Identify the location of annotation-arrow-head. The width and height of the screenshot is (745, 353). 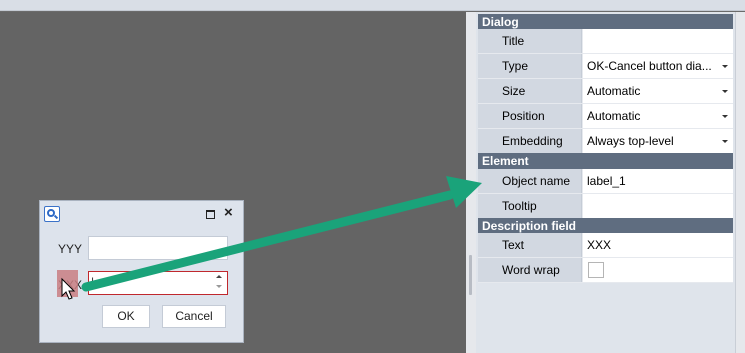
(464, 192).